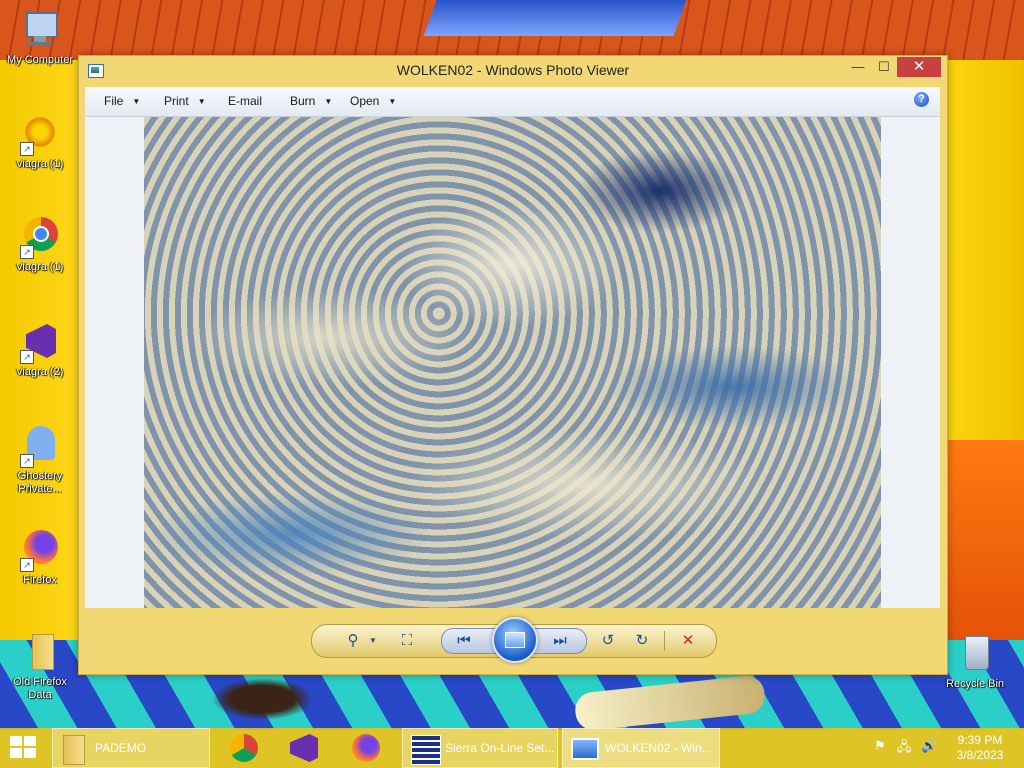 This screenshot has height=768, width=1024. I want to click on clock-time: 9:39 PM, so click(980, 740).